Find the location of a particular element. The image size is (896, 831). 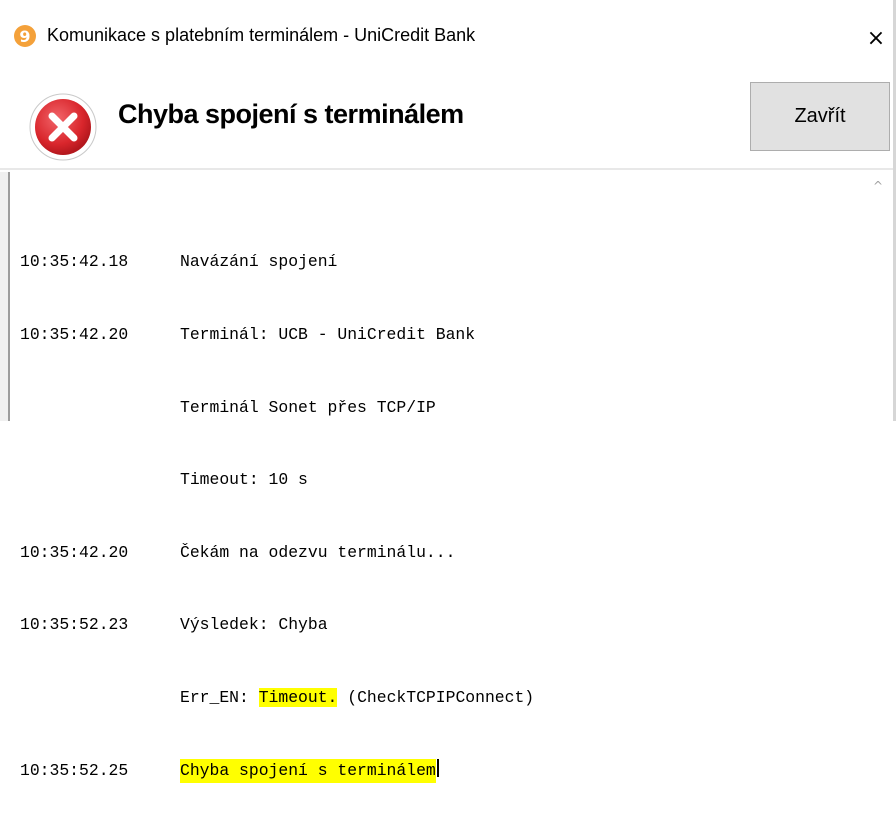

log-message: Výsledek: Chyba is located at coordinates (254, 625).